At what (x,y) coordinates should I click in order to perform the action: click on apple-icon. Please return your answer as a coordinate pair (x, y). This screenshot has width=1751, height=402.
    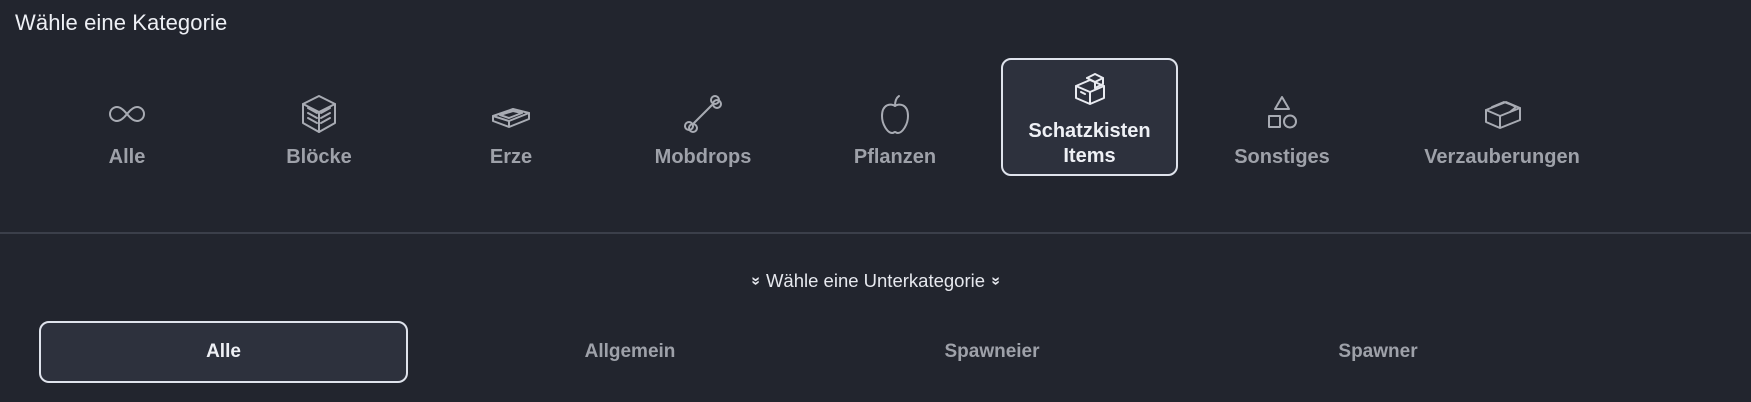
    Looking at the image, I should click on (895, 114).